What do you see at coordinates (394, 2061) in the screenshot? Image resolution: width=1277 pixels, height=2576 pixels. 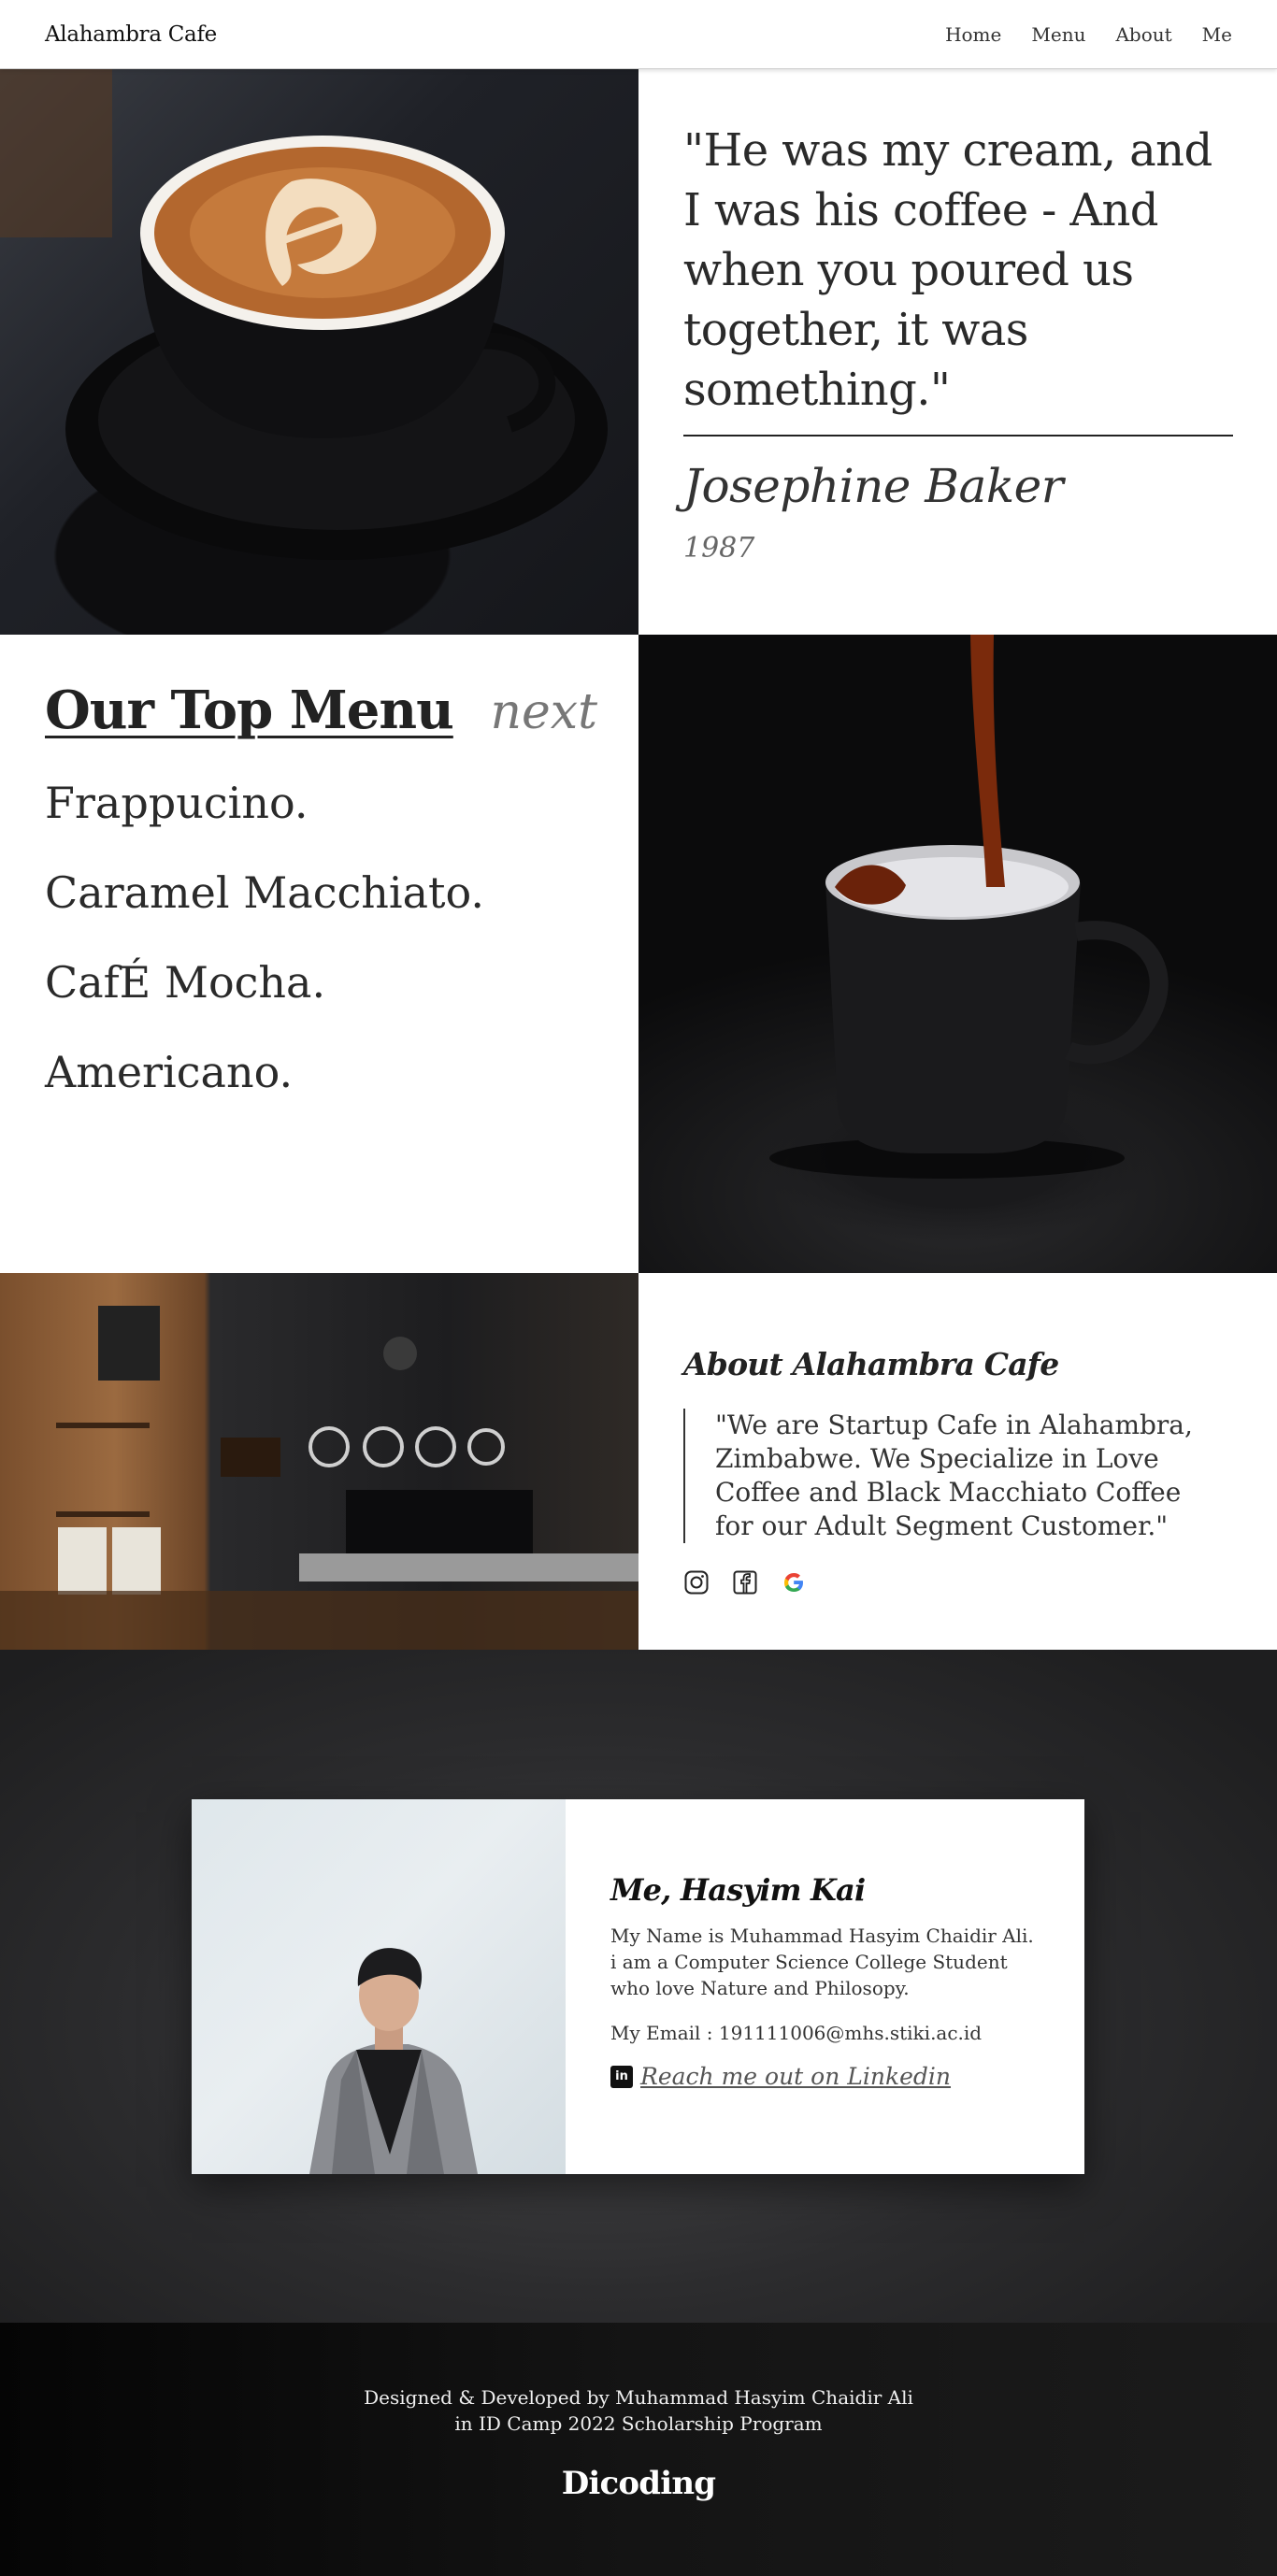 I see `profile-person-illustration` at bounding box center [394, 2061].